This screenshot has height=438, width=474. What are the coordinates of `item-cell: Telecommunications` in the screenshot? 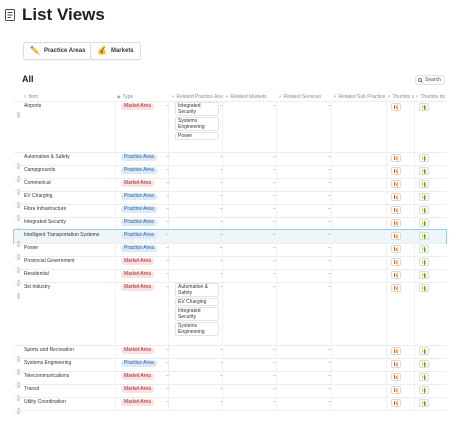 It's located at (46, 376).